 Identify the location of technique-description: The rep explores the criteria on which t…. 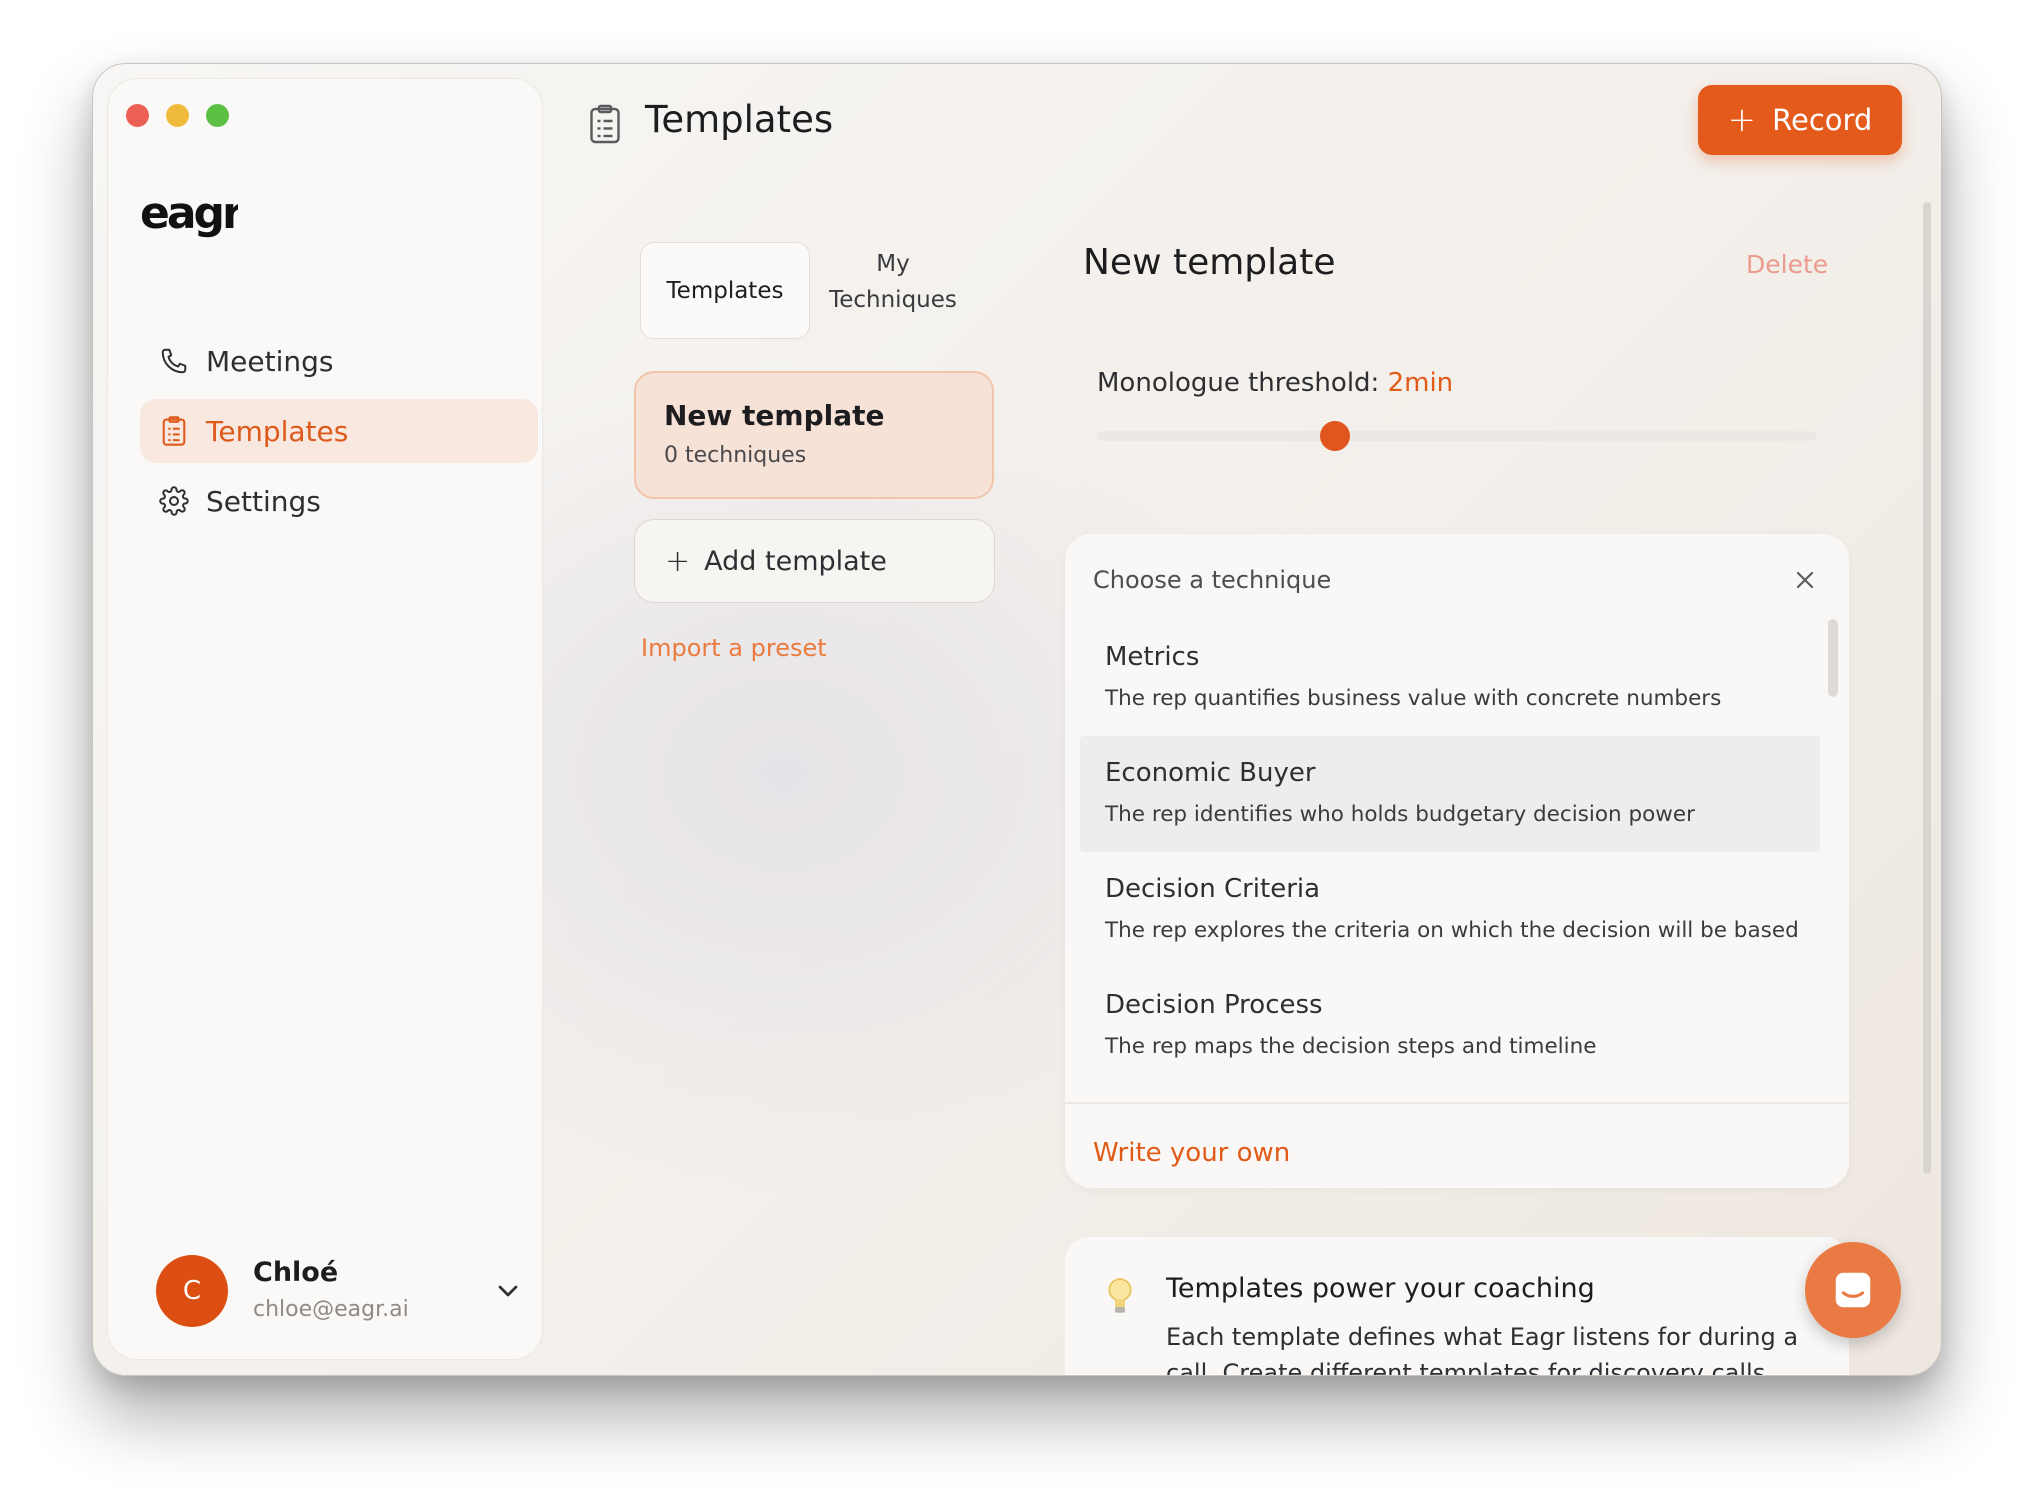
(1452, 930).